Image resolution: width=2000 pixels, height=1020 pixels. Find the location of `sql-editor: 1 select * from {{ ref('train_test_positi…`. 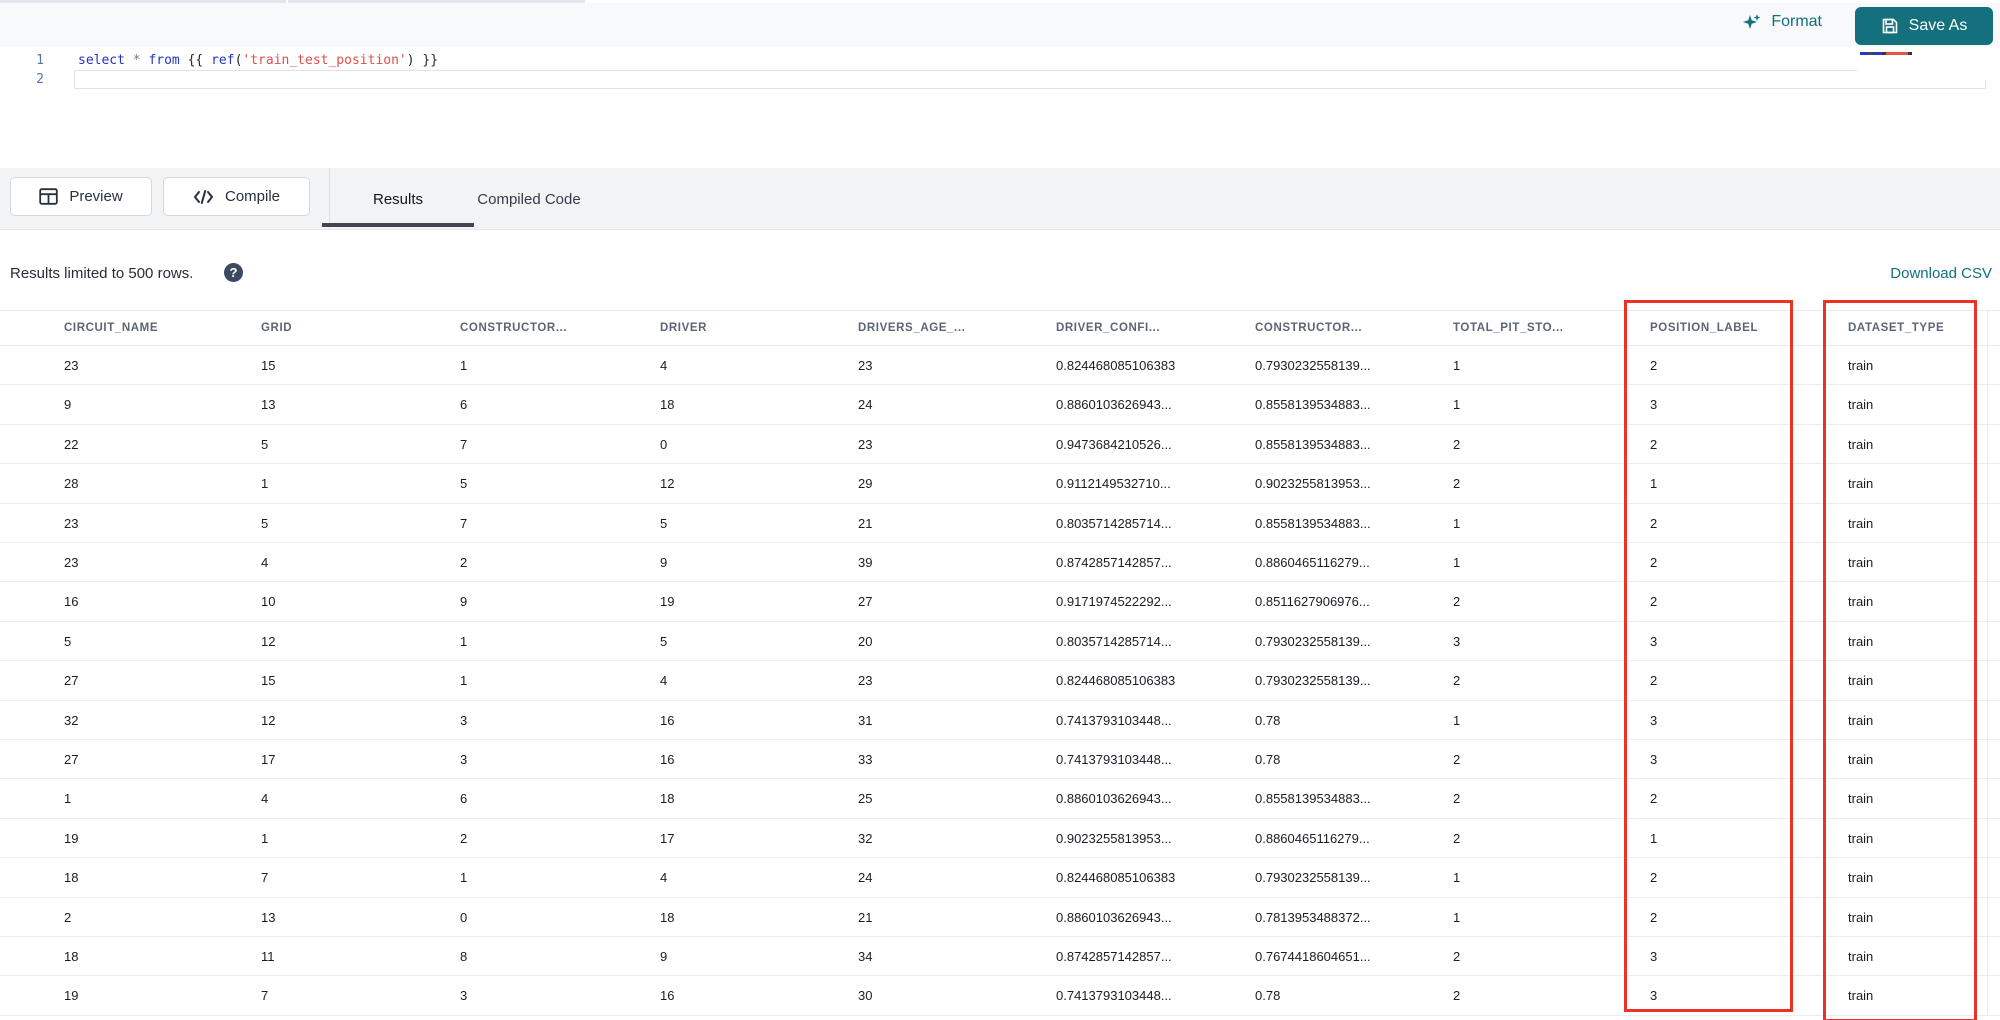

sql-editor: 1 select * from {{ ref('train_test_positi… is located at coordinates (1000, 107).